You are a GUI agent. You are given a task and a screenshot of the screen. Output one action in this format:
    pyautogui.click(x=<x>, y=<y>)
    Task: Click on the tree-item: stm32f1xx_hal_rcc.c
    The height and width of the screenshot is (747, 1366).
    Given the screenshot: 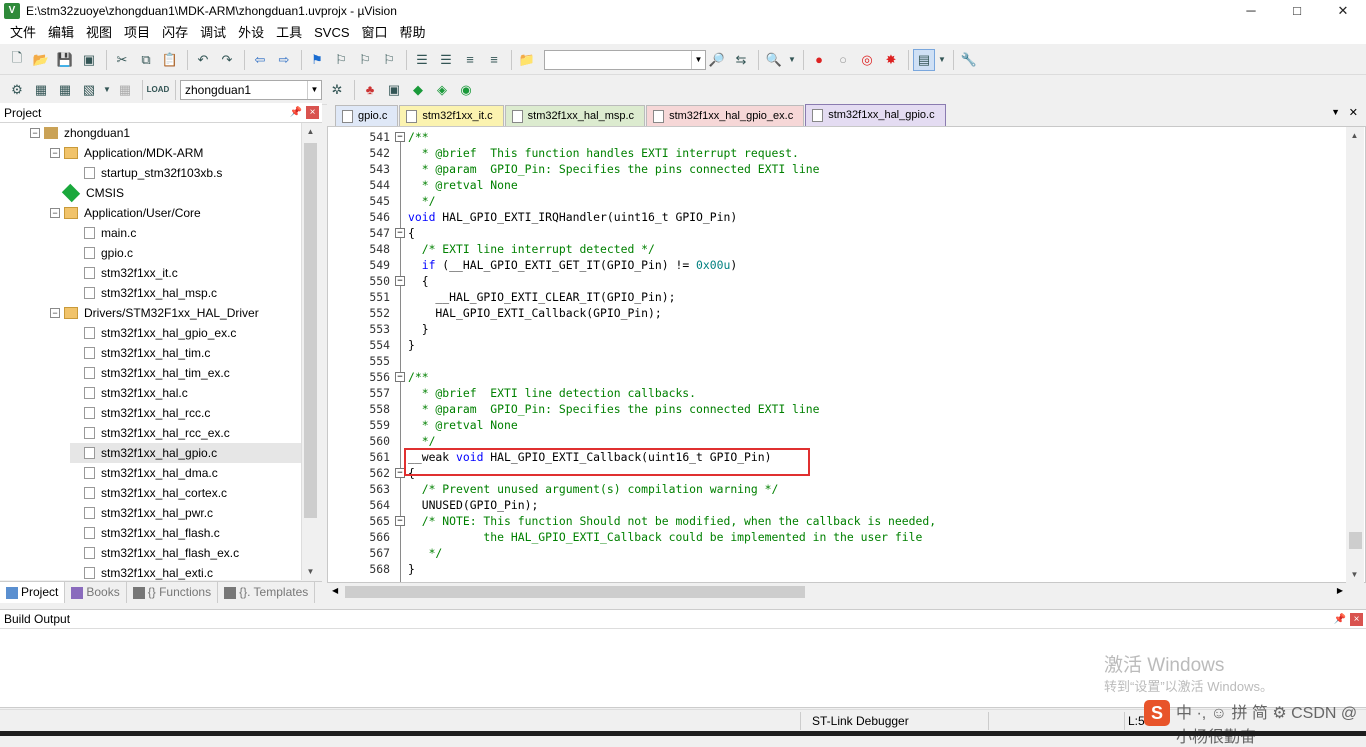 What is the action you would take?
    pyautogui.click(x=140, y=413)
    